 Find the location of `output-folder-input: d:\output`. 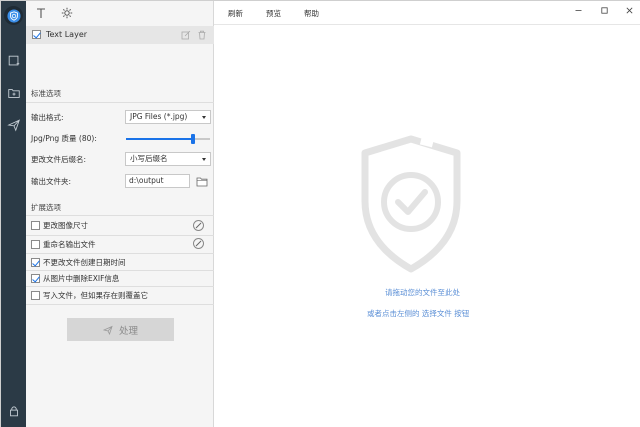

output-folder-input: d:\output is located at coordinates (157, 181).